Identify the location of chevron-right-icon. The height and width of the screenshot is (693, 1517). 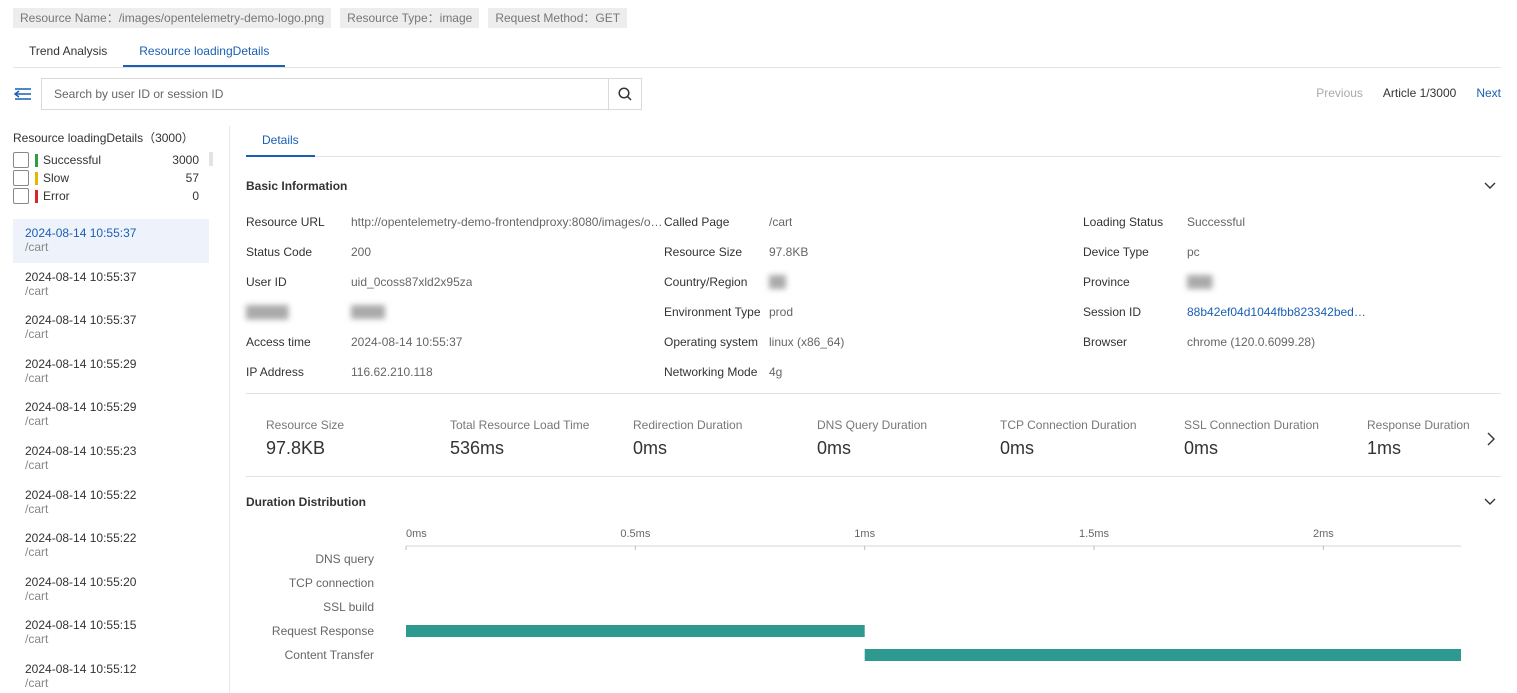
(1491, 439).